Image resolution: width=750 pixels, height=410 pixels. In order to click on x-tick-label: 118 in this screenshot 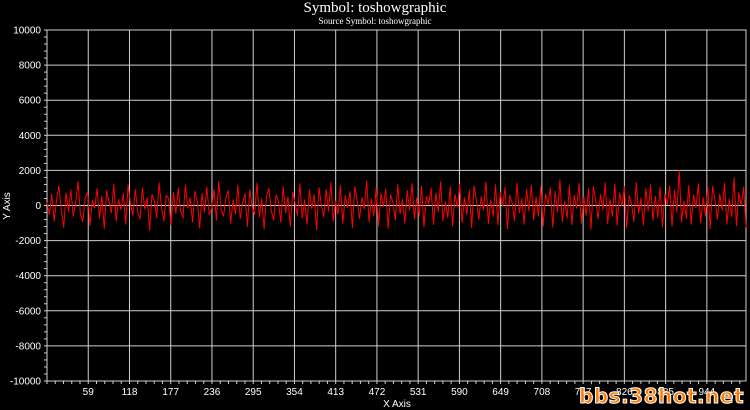, I will do `click(130, 392)`.